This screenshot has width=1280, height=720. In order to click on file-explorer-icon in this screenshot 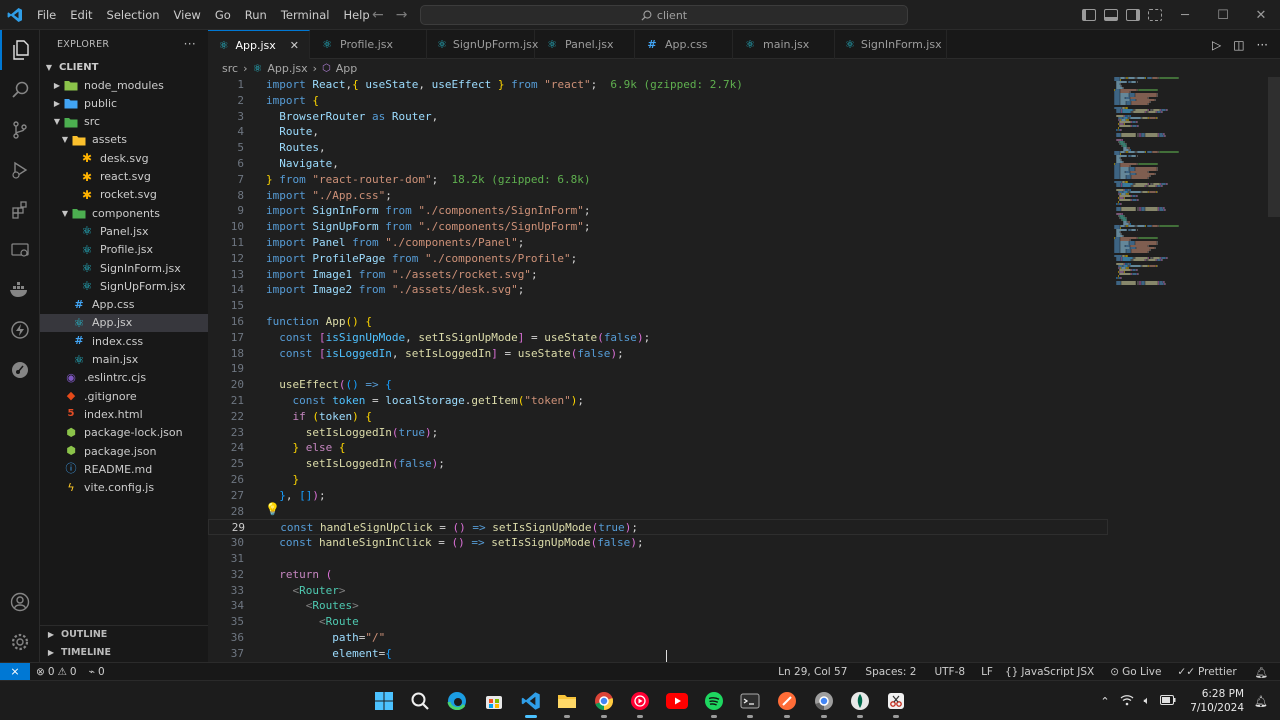, I will do `click(567, 703)`.